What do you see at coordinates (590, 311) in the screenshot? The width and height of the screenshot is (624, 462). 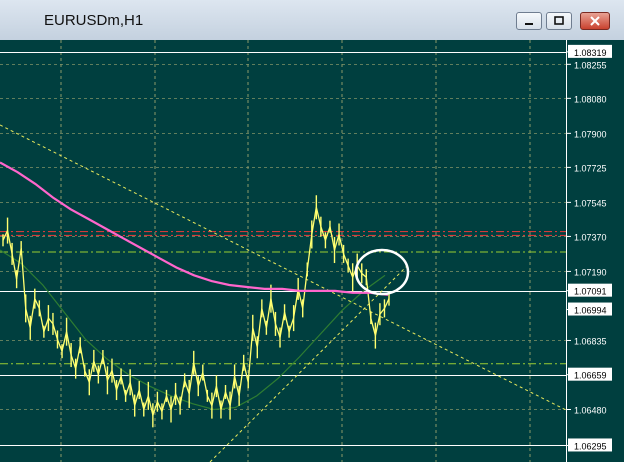 I see `price-tick-label: 1.06994` at bounding box center [590, 311].